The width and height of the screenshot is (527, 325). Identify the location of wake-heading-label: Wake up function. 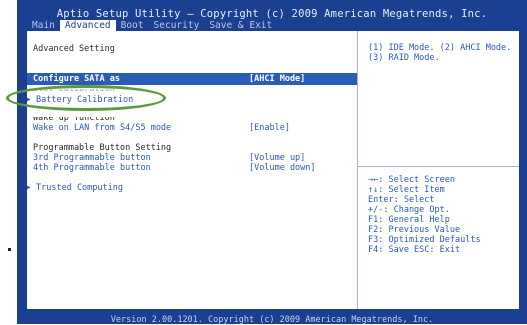
(74, 118).